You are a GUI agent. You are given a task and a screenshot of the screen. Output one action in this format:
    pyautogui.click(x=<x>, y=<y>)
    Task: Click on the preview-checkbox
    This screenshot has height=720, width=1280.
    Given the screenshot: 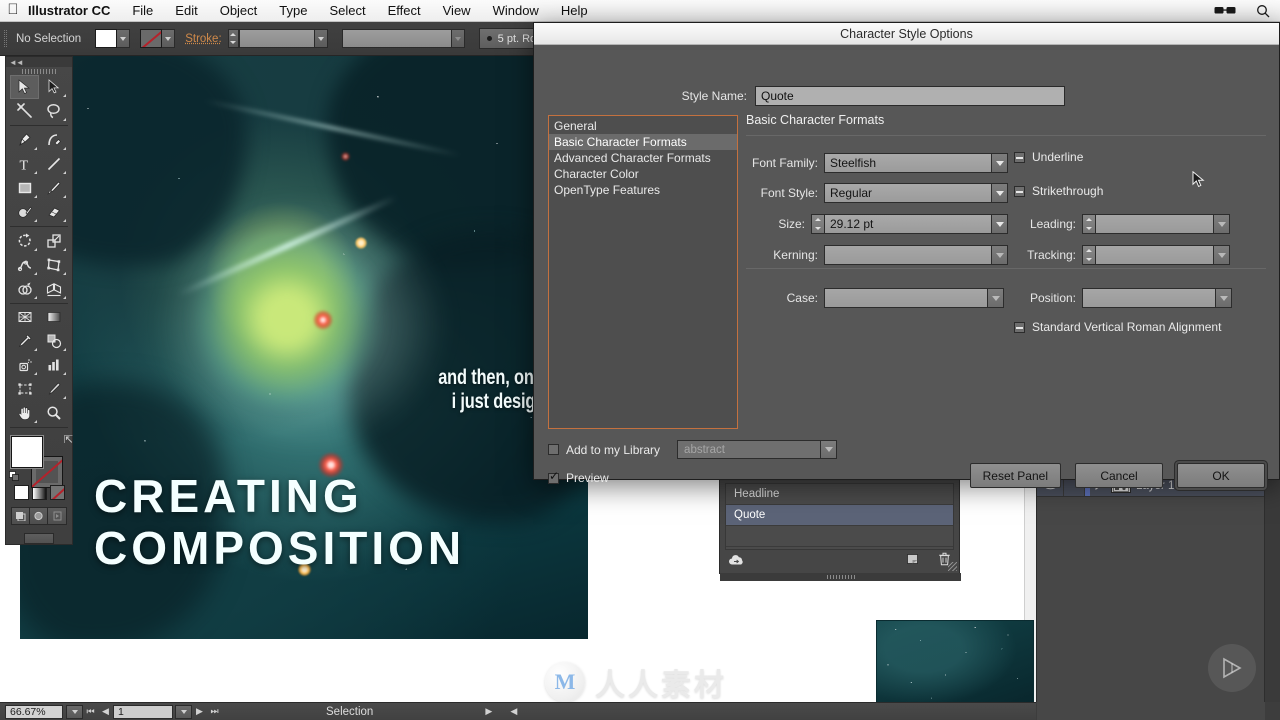 What is the action you would take?
    pyautogui.click(x=553, y=477)
    